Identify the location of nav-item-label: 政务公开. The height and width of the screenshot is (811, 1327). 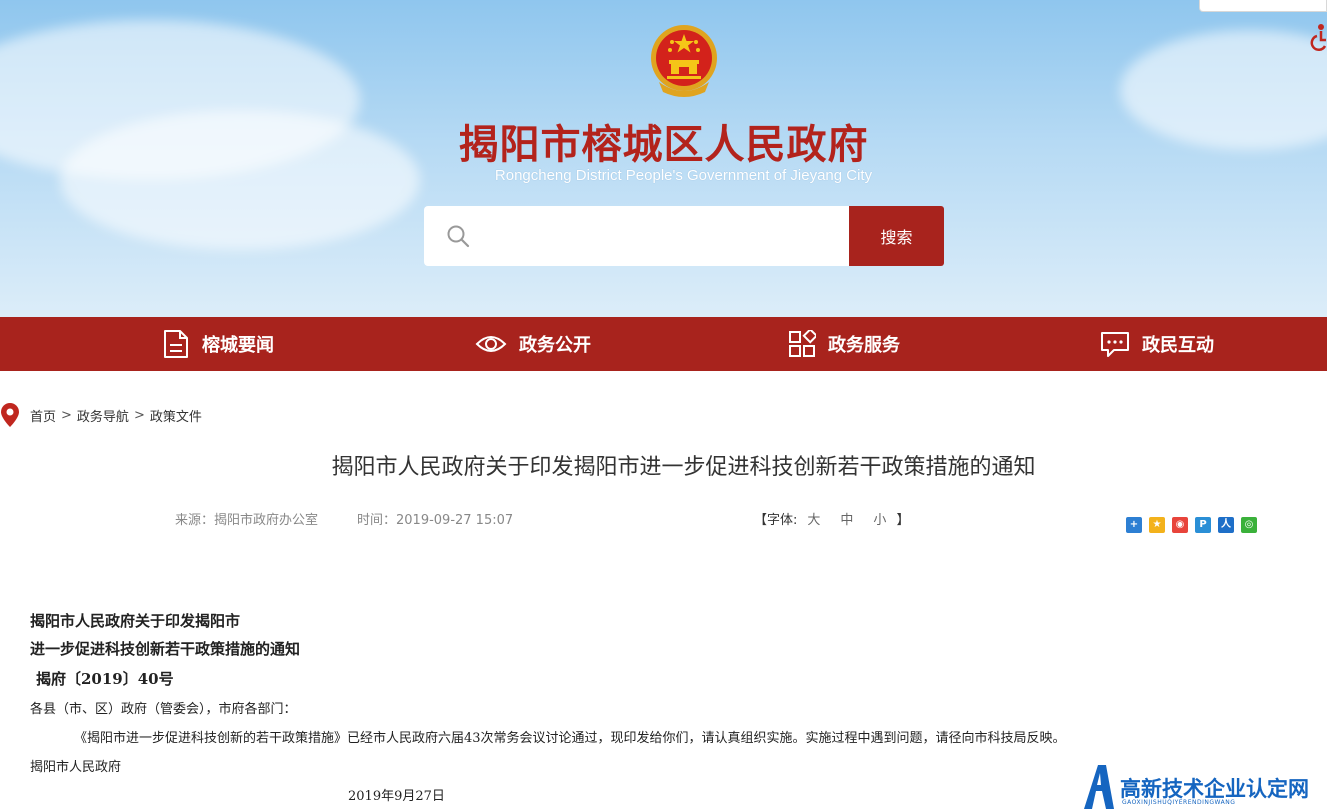
(555, 345).